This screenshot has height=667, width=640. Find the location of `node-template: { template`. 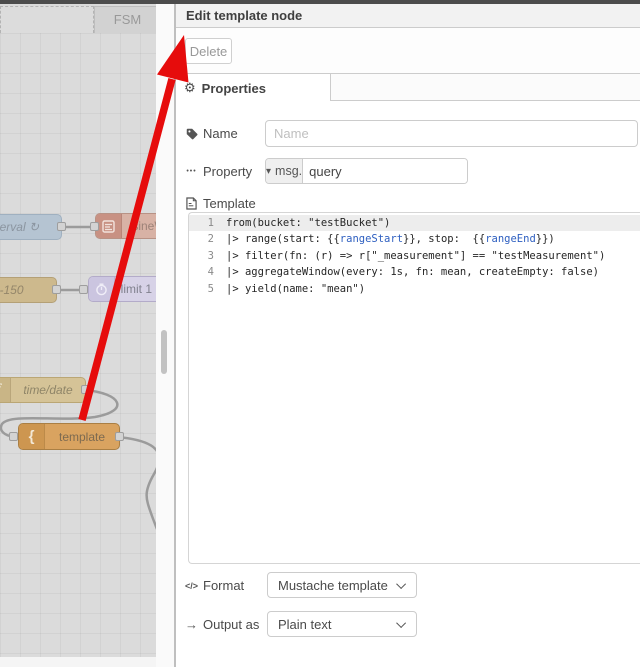

node-template: { template is located at coordinates (69, 436).